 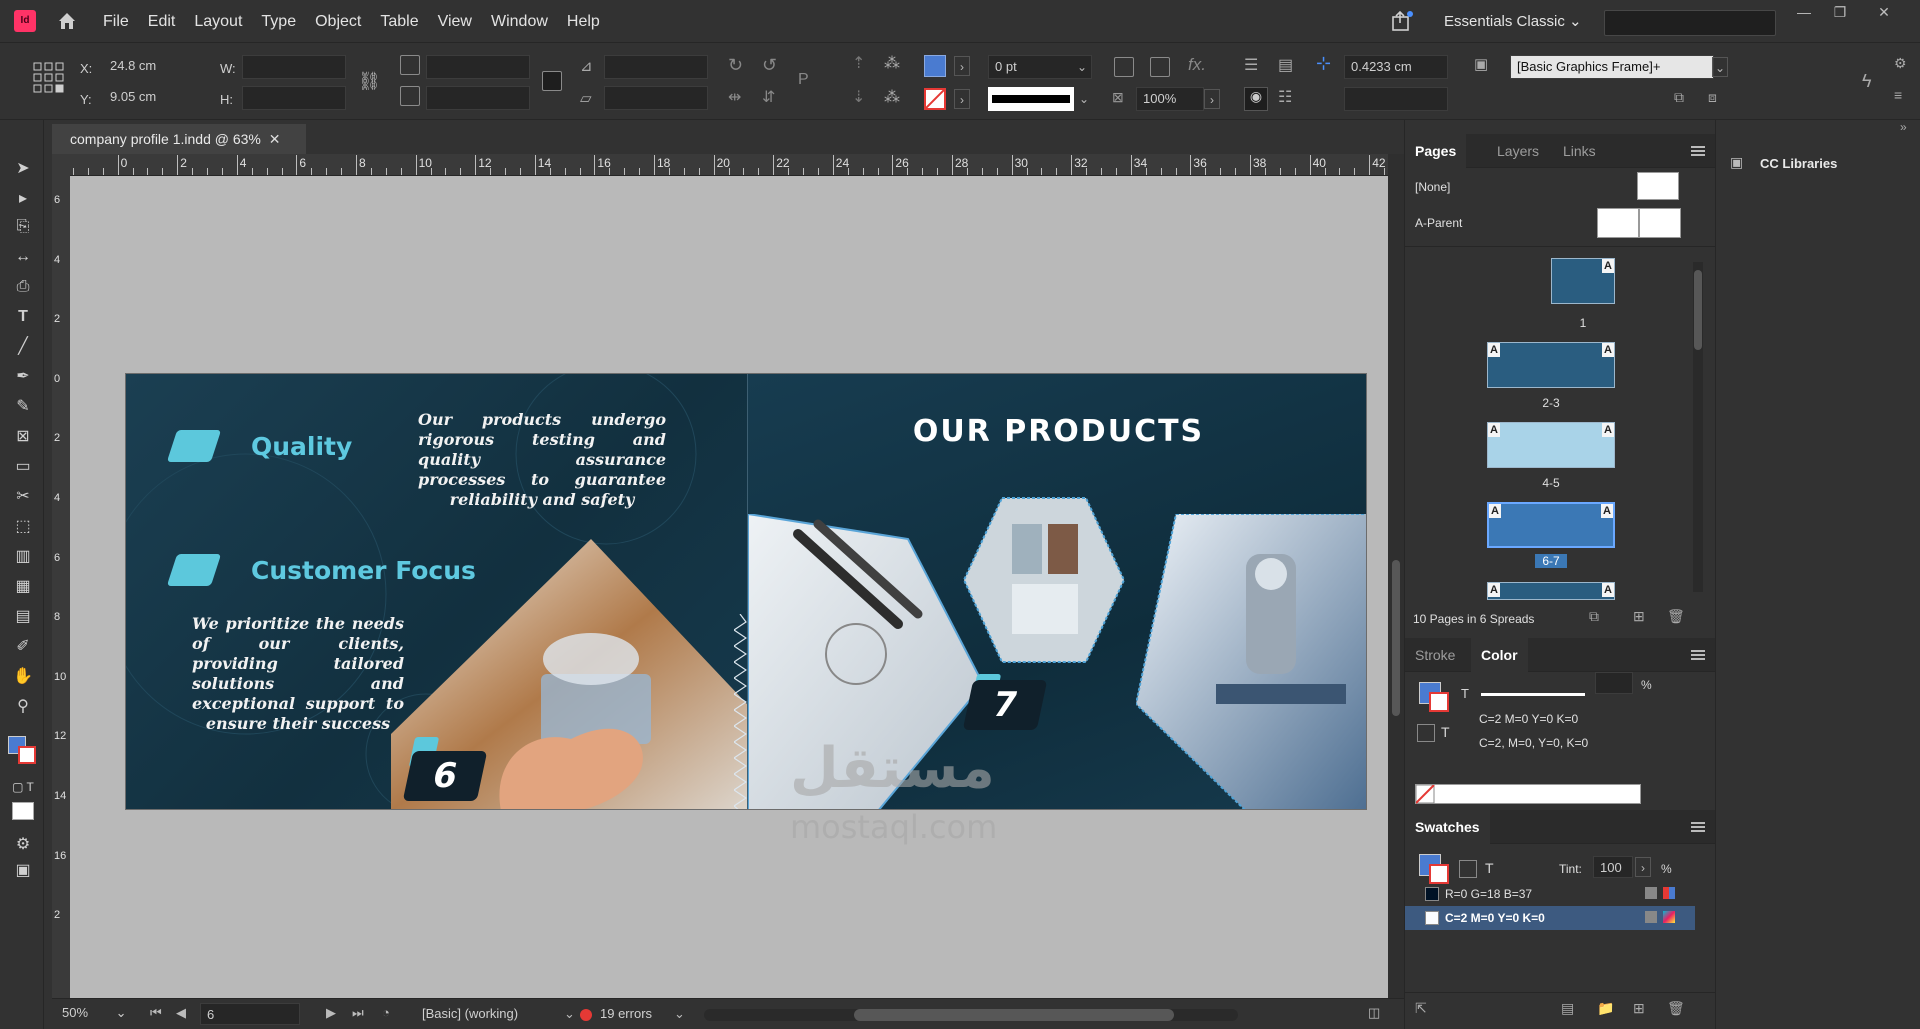 I want to click on none-parent-thumbnail, so click(x=1658, y=186).